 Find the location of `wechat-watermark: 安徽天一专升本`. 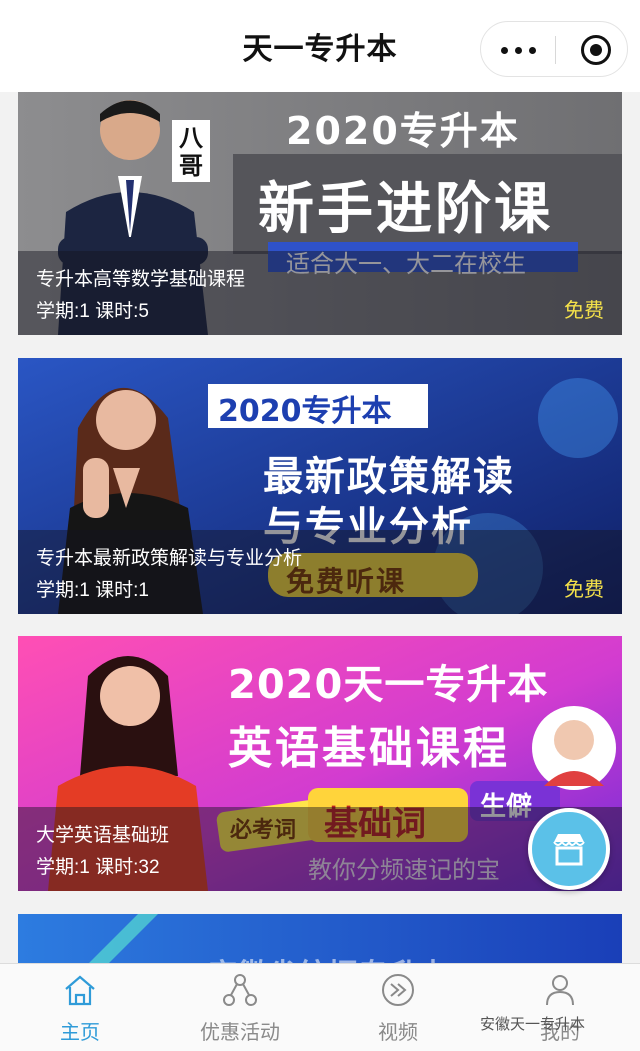

wechat-watermark: 安徽天一专升本 is located at coordinates (533, 1024).